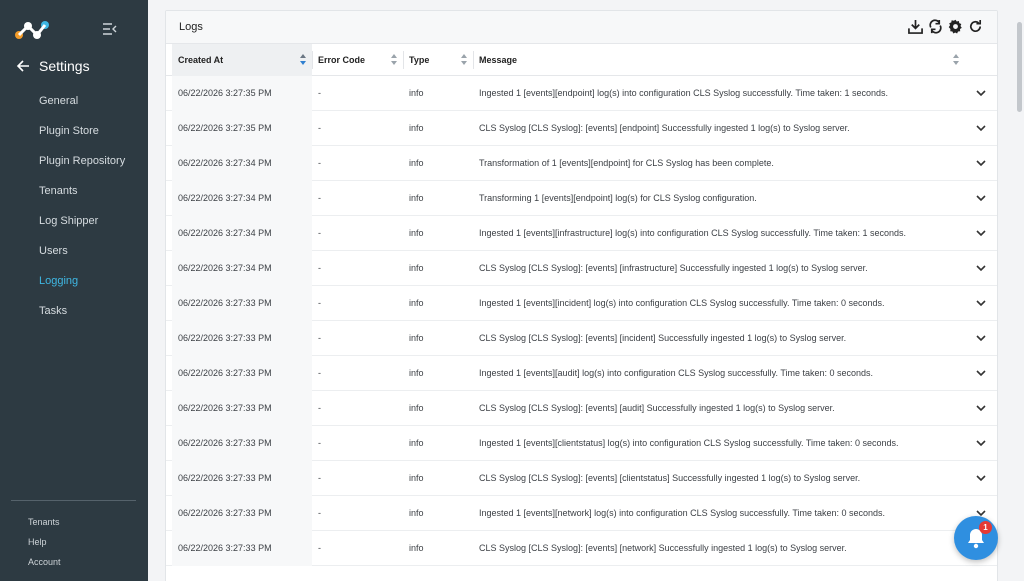 Image resolution: width=1024 pixels, height=581 pixels. Describe the element at coordinates (74, 223) in the screenshot. I see `sidebar-item-log-shipper: Log Shipper` at that location.